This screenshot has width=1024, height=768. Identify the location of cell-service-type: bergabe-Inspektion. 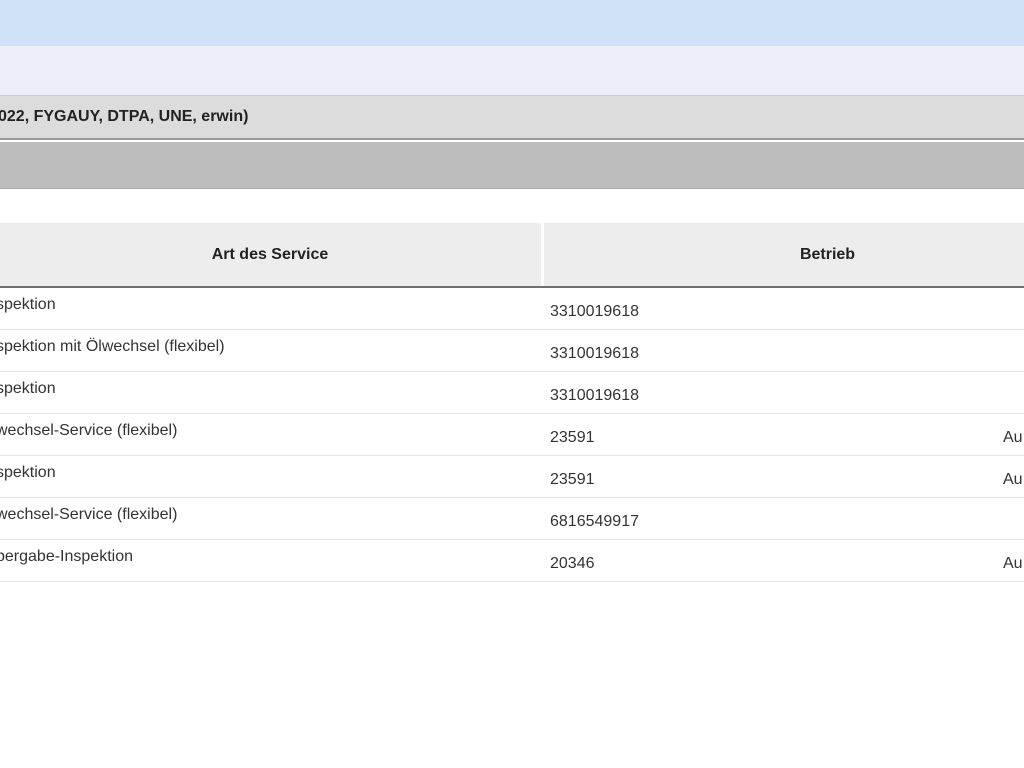
(66, 556).